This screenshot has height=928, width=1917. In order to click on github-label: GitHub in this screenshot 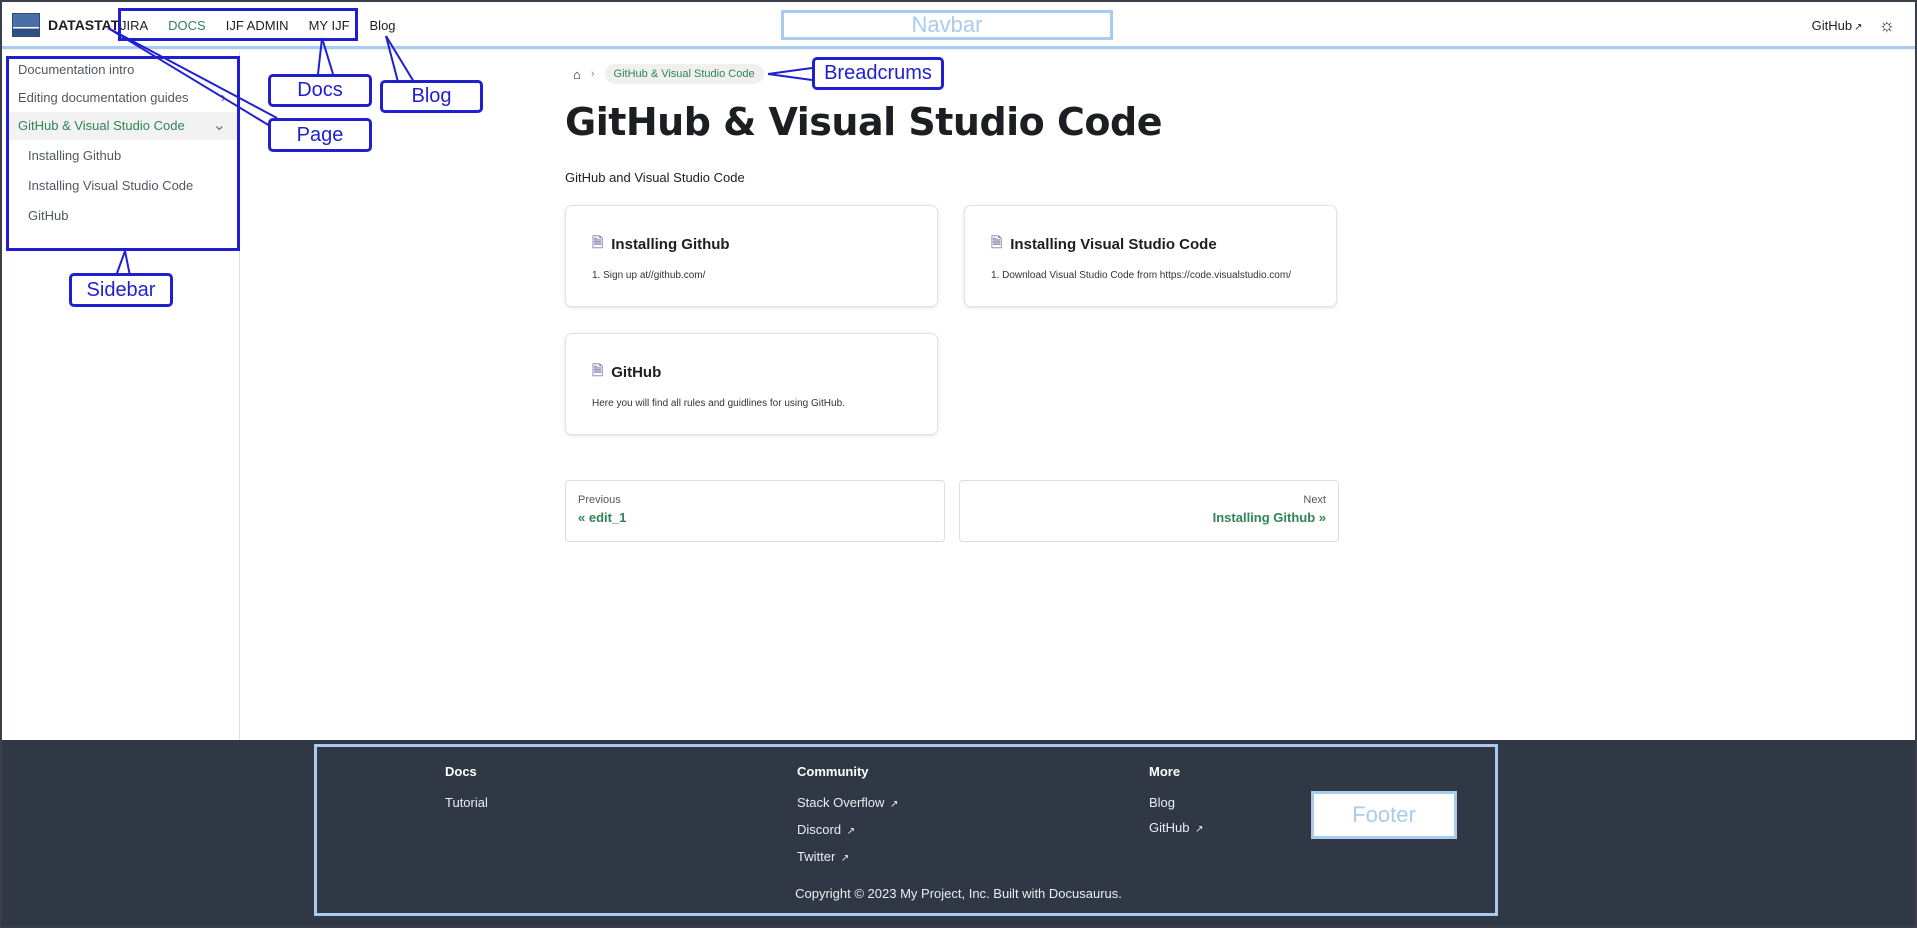, I will do `click(1832, 25)`.